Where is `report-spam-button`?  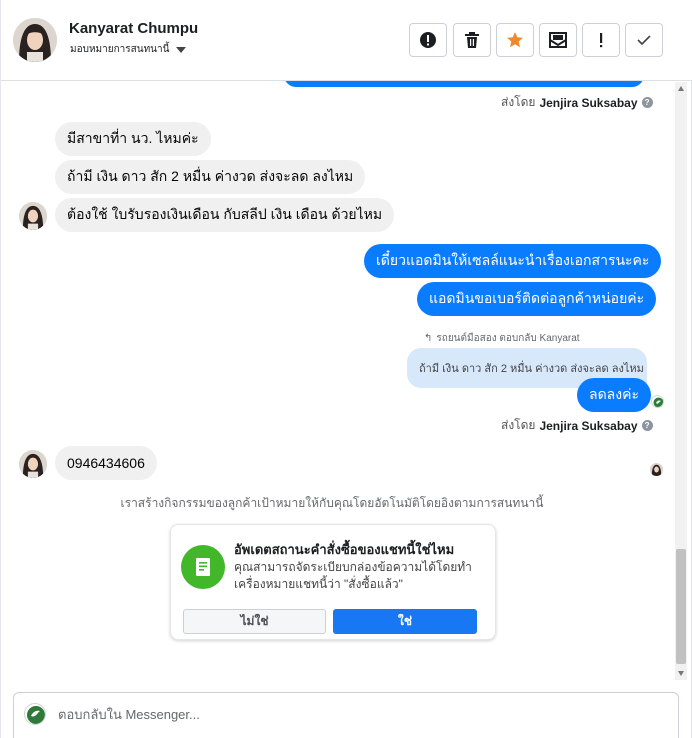
report-spam-button is located at coordinates (428, 40).